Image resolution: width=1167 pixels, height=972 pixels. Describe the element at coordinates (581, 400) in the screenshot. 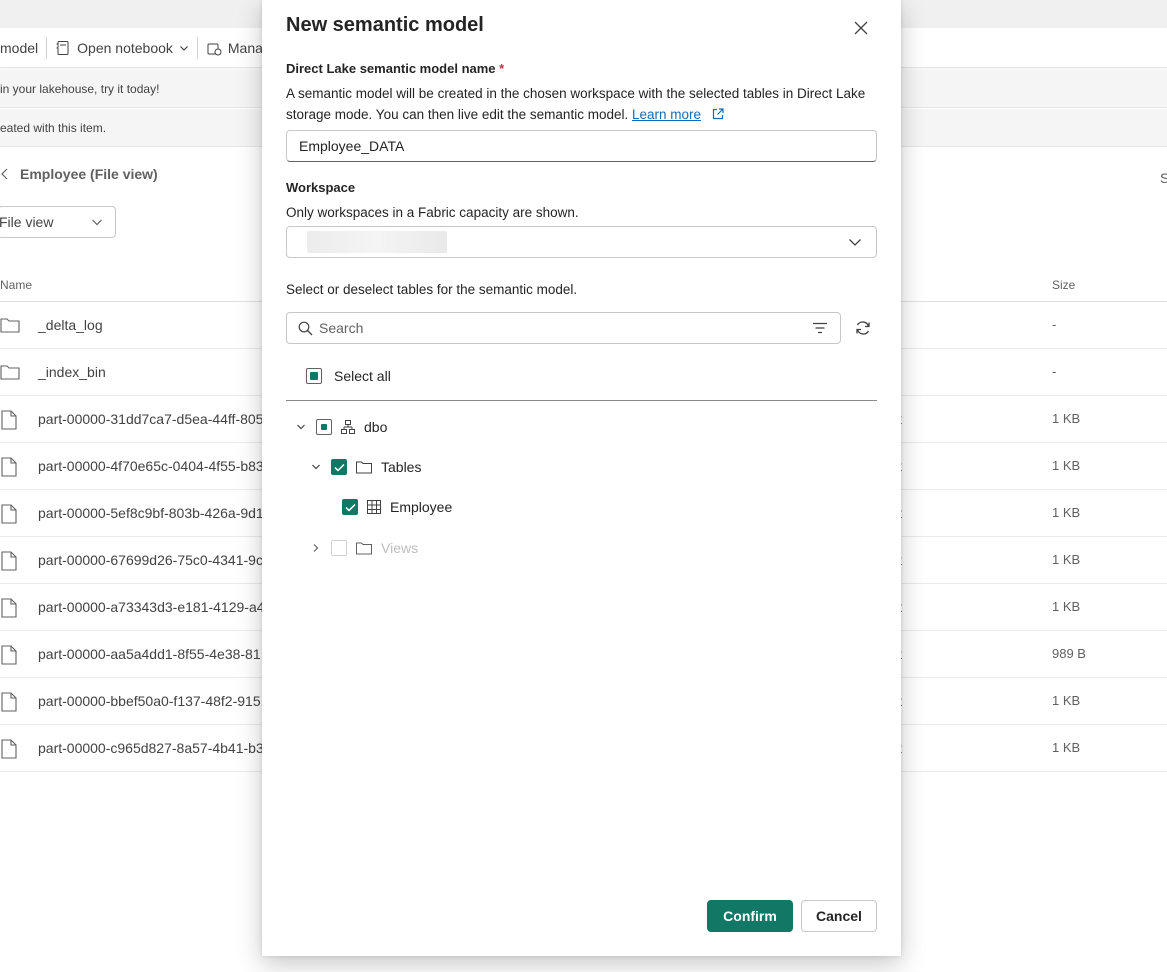

I see `list-divider` at that location.